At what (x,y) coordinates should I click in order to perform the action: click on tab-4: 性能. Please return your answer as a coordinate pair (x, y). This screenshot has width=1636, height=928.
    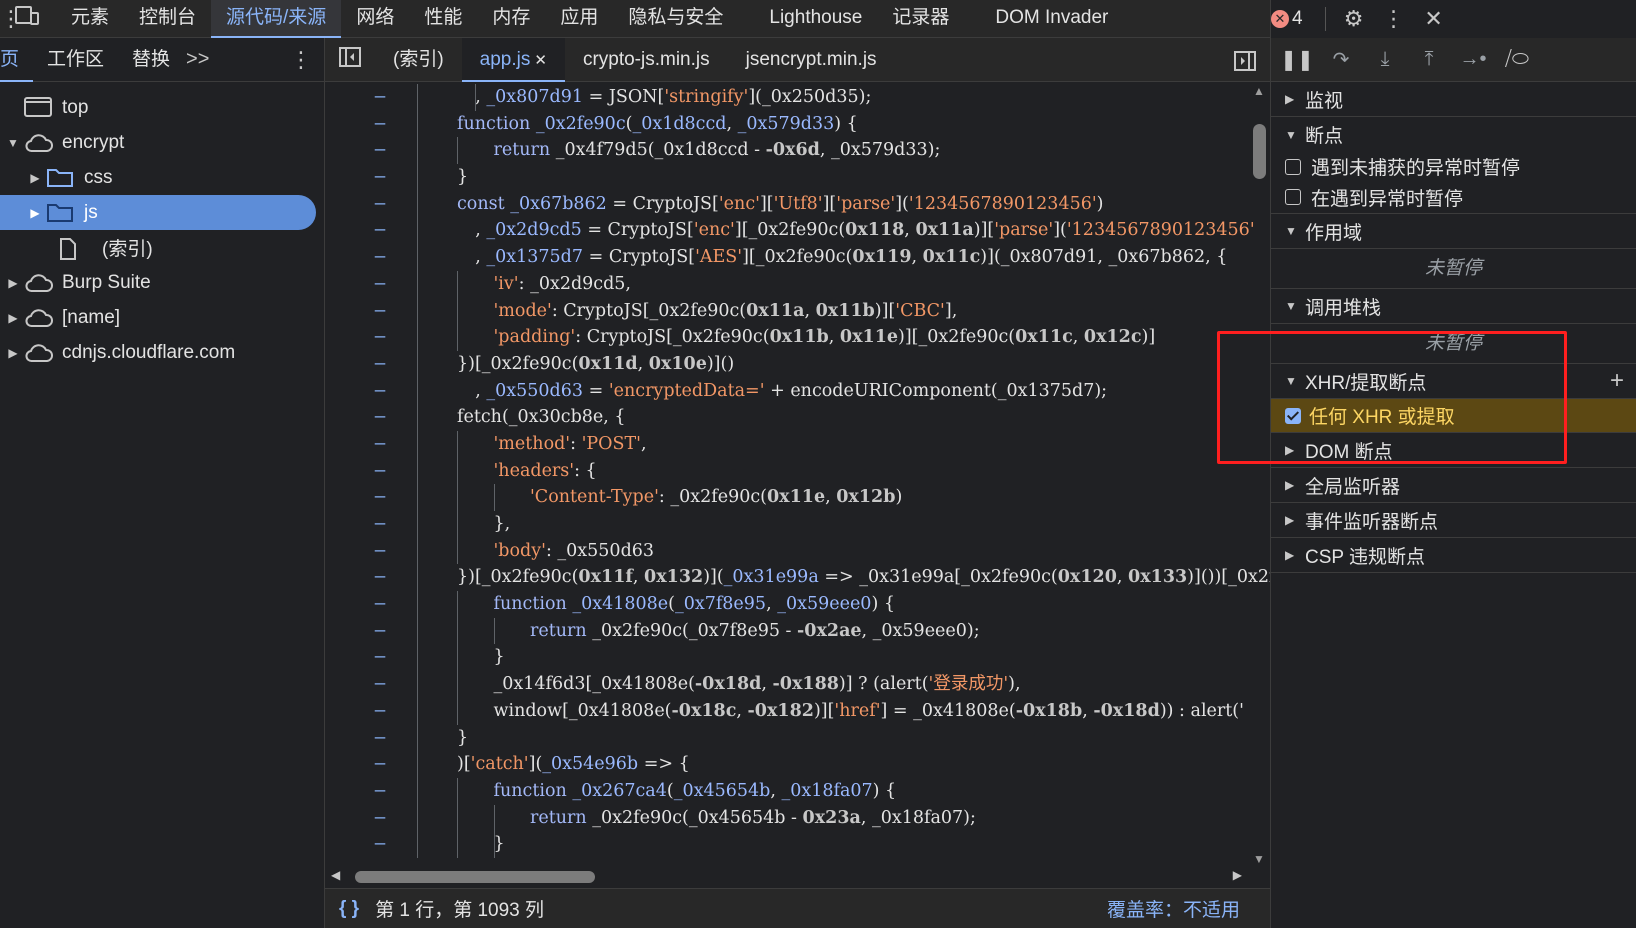
    Looking at the image, I should click on (443, 19).